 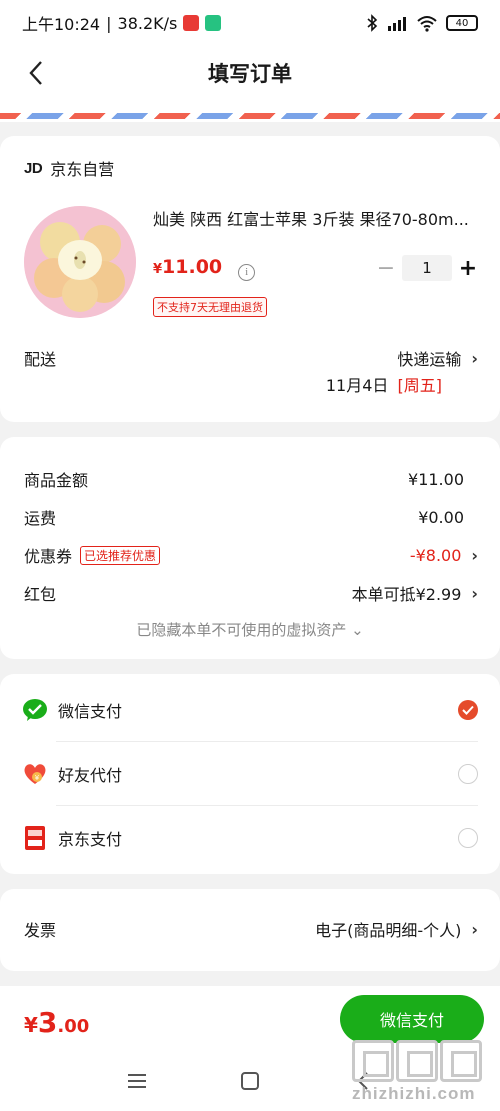 What do you see at coordinates (468, 268) in the screenshot?
I see `increase-quantity-button: +` at bounding box center [468, 268].